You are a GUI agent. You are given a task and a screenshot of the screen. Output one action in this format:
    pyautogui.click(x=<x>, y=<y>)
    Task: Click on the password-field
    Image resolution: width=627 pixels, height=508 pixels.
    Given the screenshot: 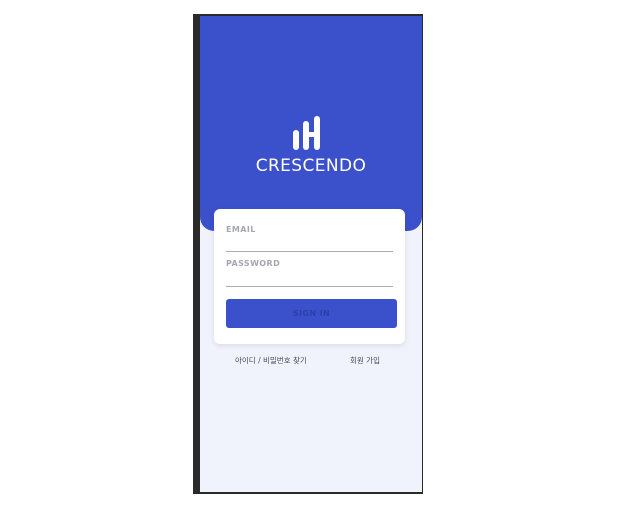 What is the action you would take?
    pyautogui.click(x=309, y=278)
    